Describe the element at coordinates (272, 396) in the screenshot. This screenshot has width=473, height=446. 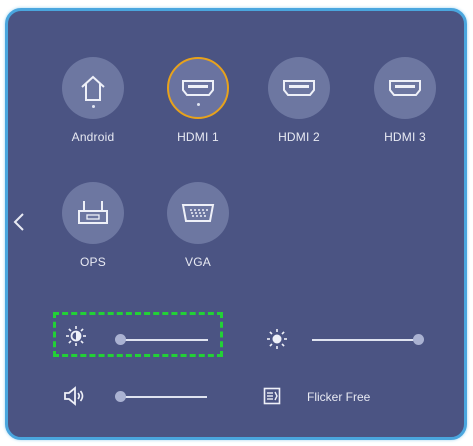
I see `flicker-free-icon` at that location.